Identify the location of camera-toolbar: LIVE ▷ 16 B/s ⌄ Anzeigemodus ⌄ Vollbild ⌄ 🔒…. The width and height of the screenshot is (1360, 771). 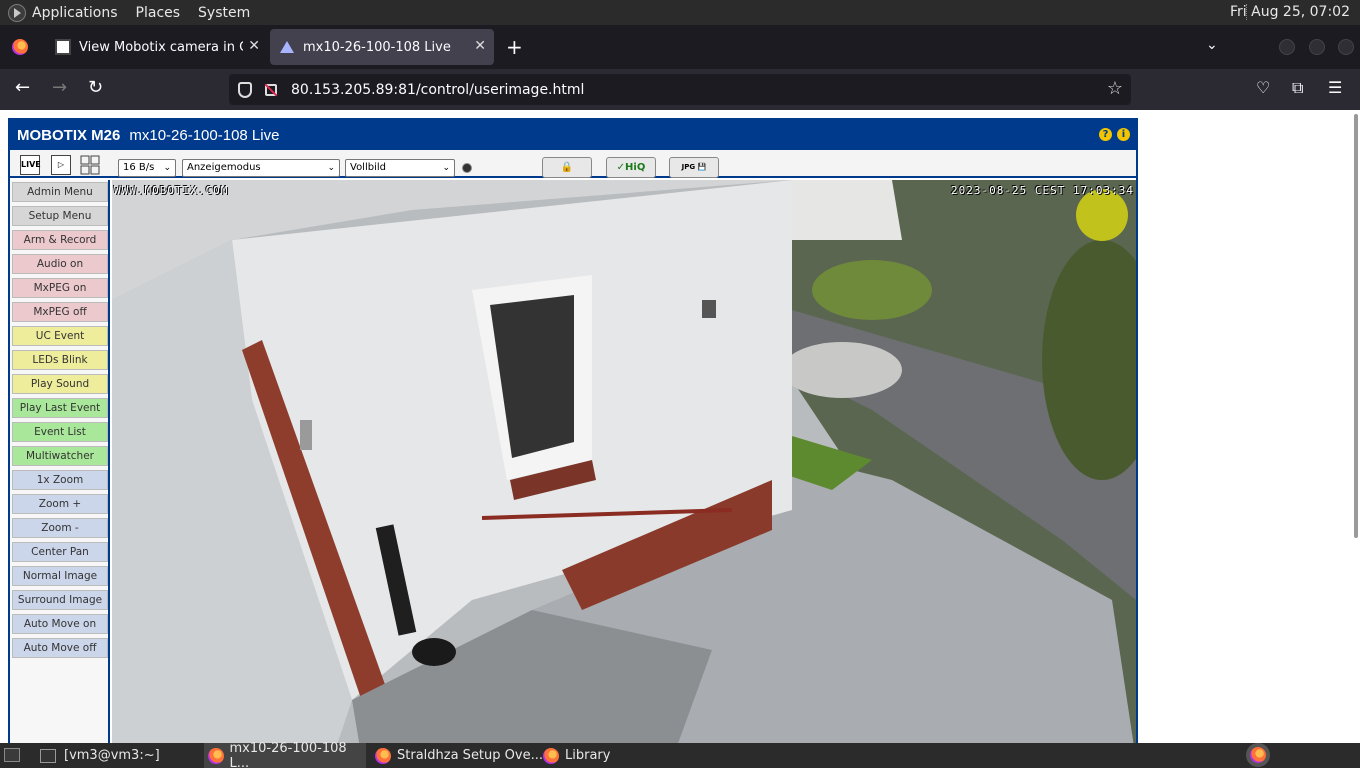
(573, 164).